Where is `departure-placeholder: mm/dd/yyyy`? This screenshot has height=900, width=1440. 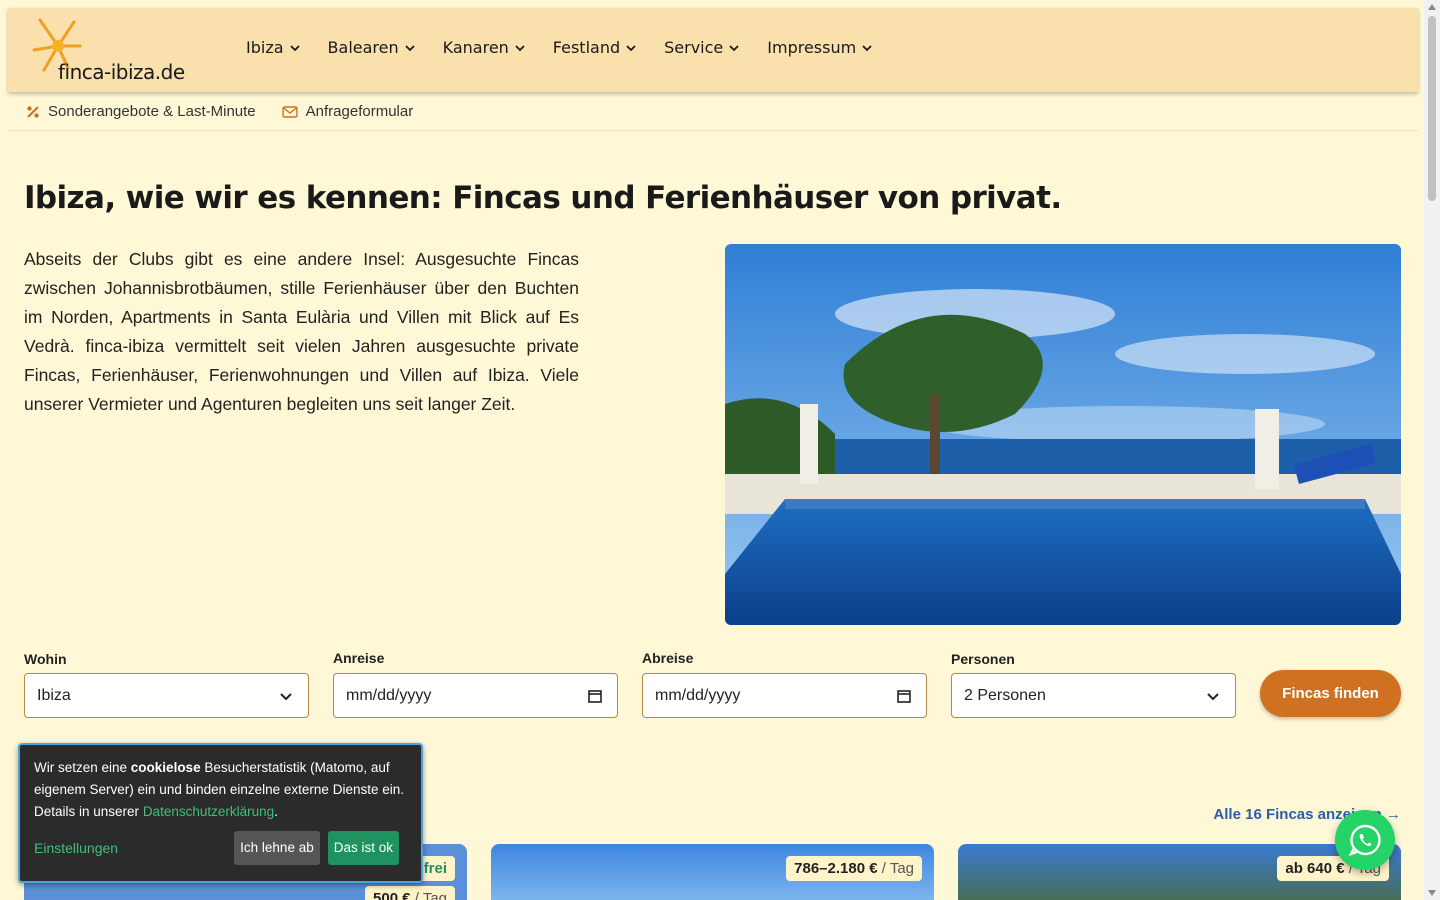
departure-placeholder: mm/dd/yyyy is located at coordinates (698, 695).